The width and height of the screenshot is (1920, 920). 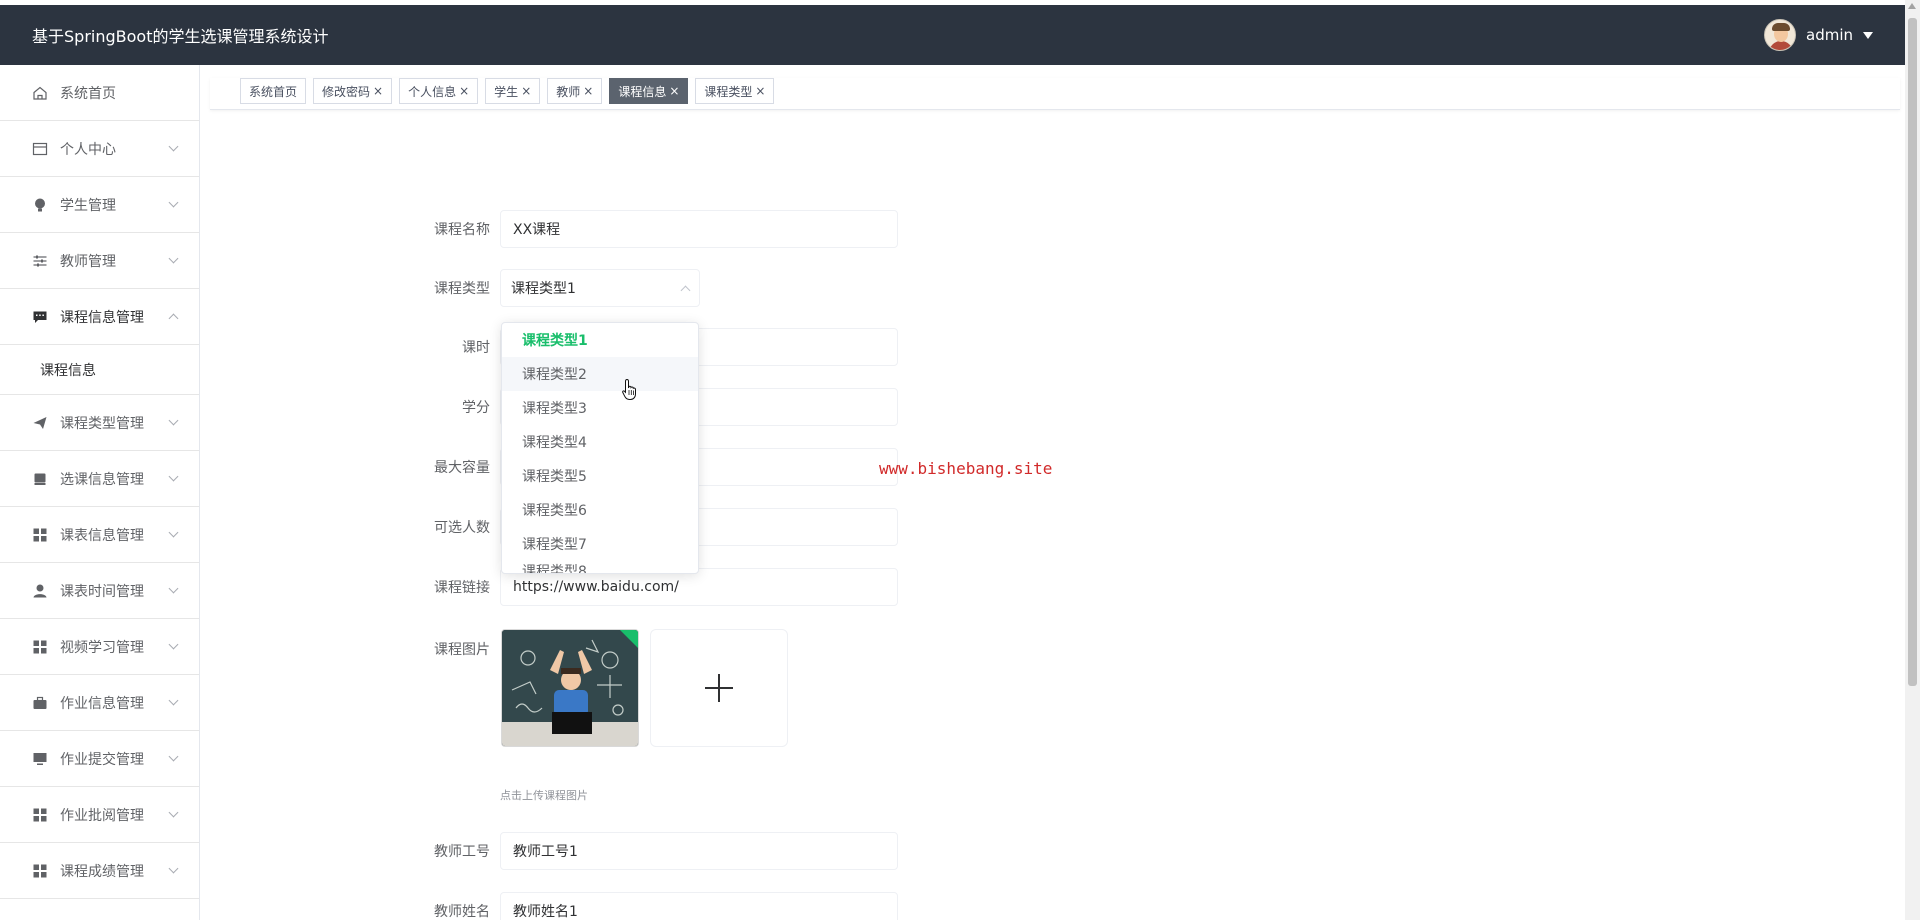 What do you see at coordinates (432, 91) in the screenshot?
I see `tab-label: 个人信息` at bounding box center [432, 91].